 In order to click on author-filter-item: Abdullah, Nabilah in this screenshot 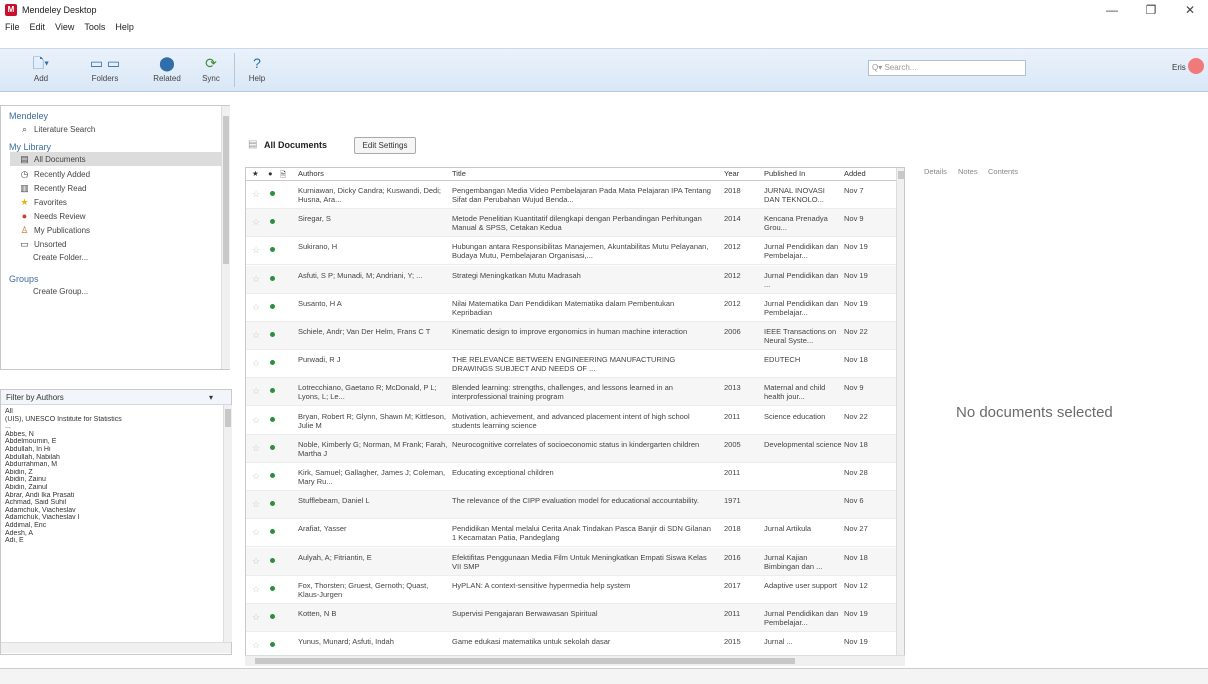, I will do `click(111, 458)`.